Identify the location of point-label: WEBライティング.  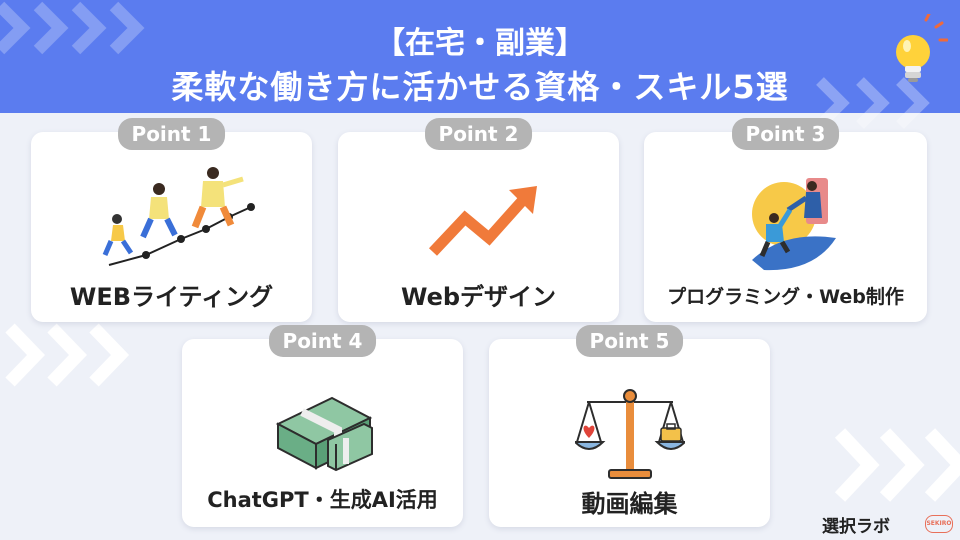
(171, 297).